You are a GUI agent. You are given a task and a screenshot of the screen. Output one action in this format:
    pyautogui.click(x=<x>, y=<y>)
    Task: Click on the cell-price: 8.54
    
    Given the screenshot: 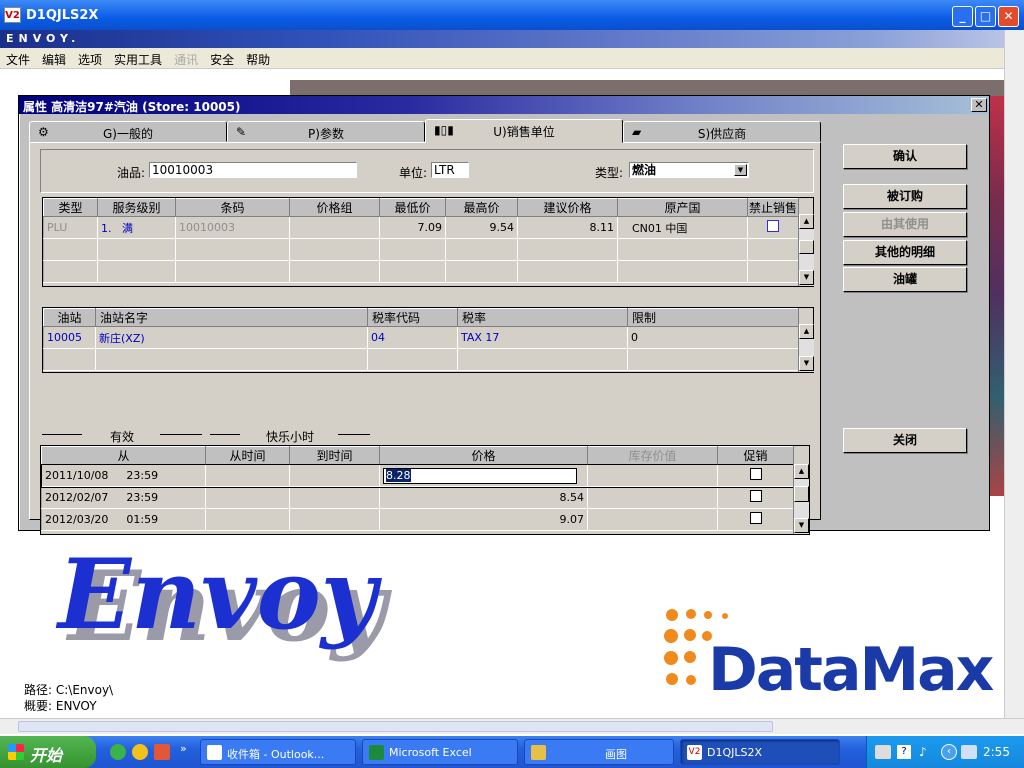 What is the action you would take?
    pyautogui.click(x=483, y=497)
    